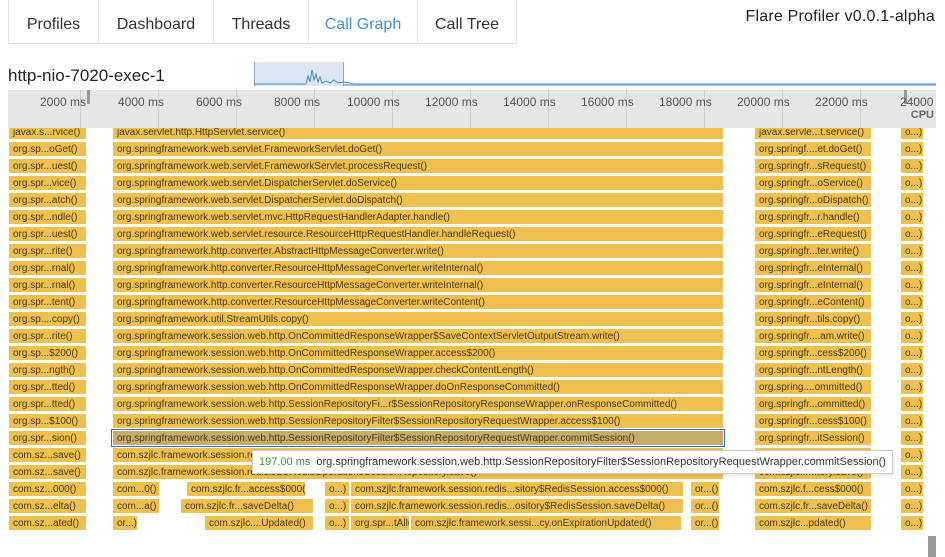  Describe the element at coordinates (47, 217) in the screenshot. I see `call-frame: org.spr...ndle()` at that location.